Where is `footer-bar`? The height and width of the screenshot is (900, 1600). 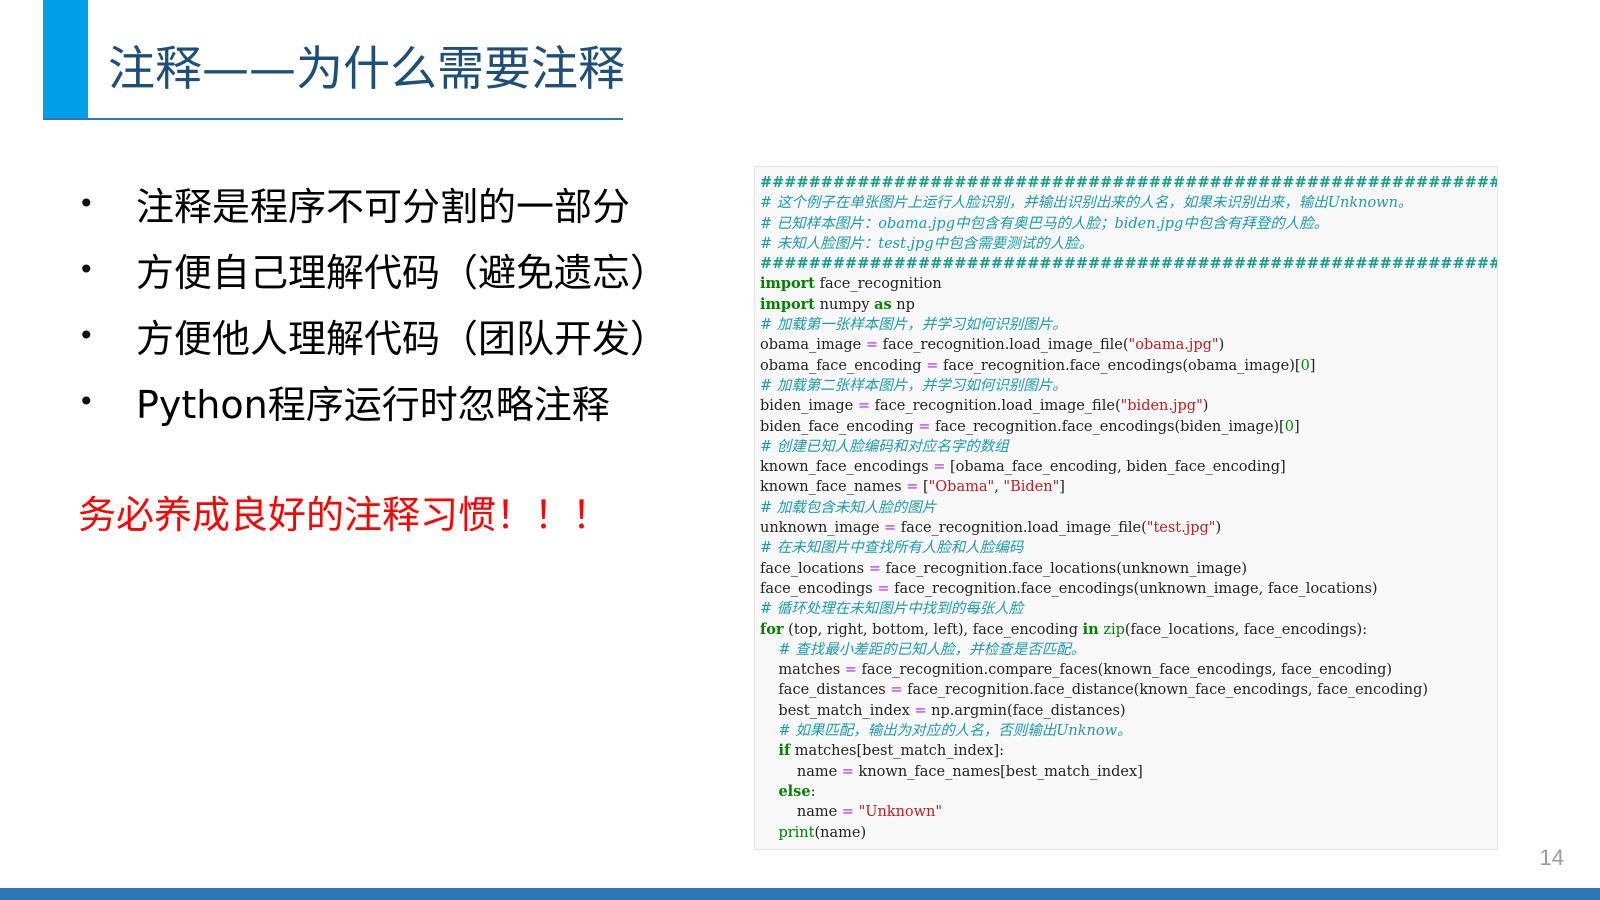
footer-bar is located at coordinates (800, 894).